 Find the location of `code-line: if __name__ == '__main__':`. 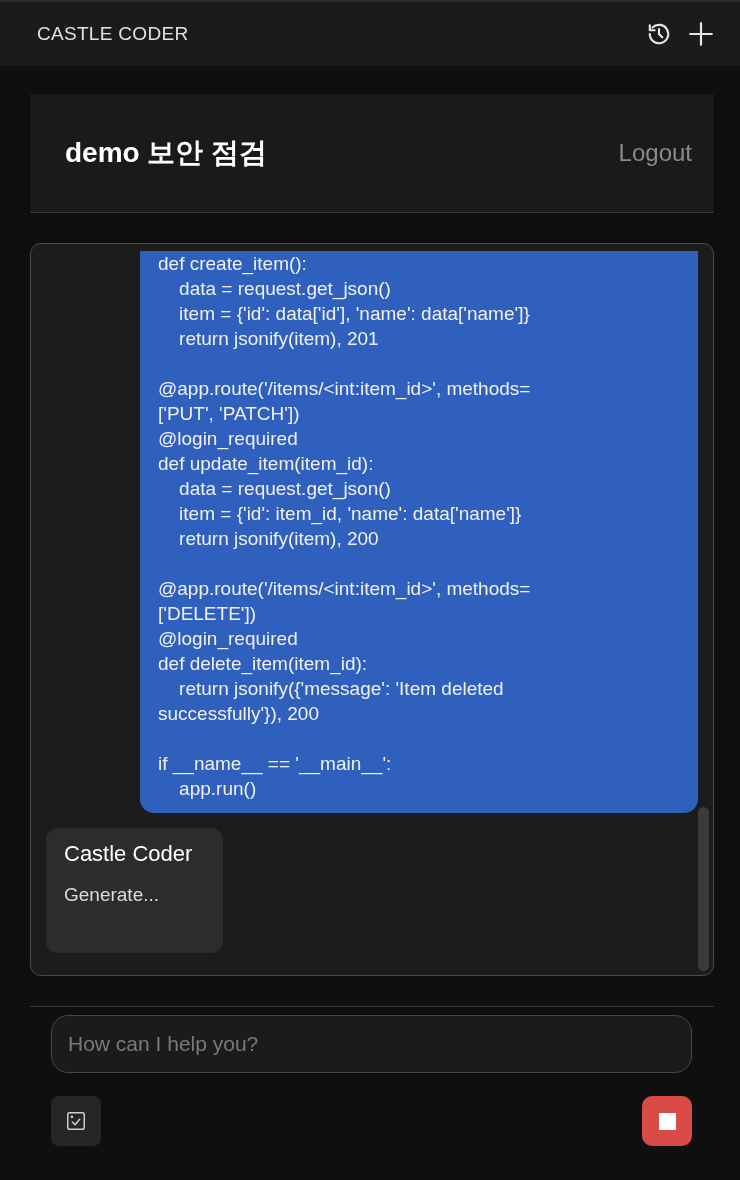

code-line: if __name__ == '__main__': is located at coordinates (275, 764).